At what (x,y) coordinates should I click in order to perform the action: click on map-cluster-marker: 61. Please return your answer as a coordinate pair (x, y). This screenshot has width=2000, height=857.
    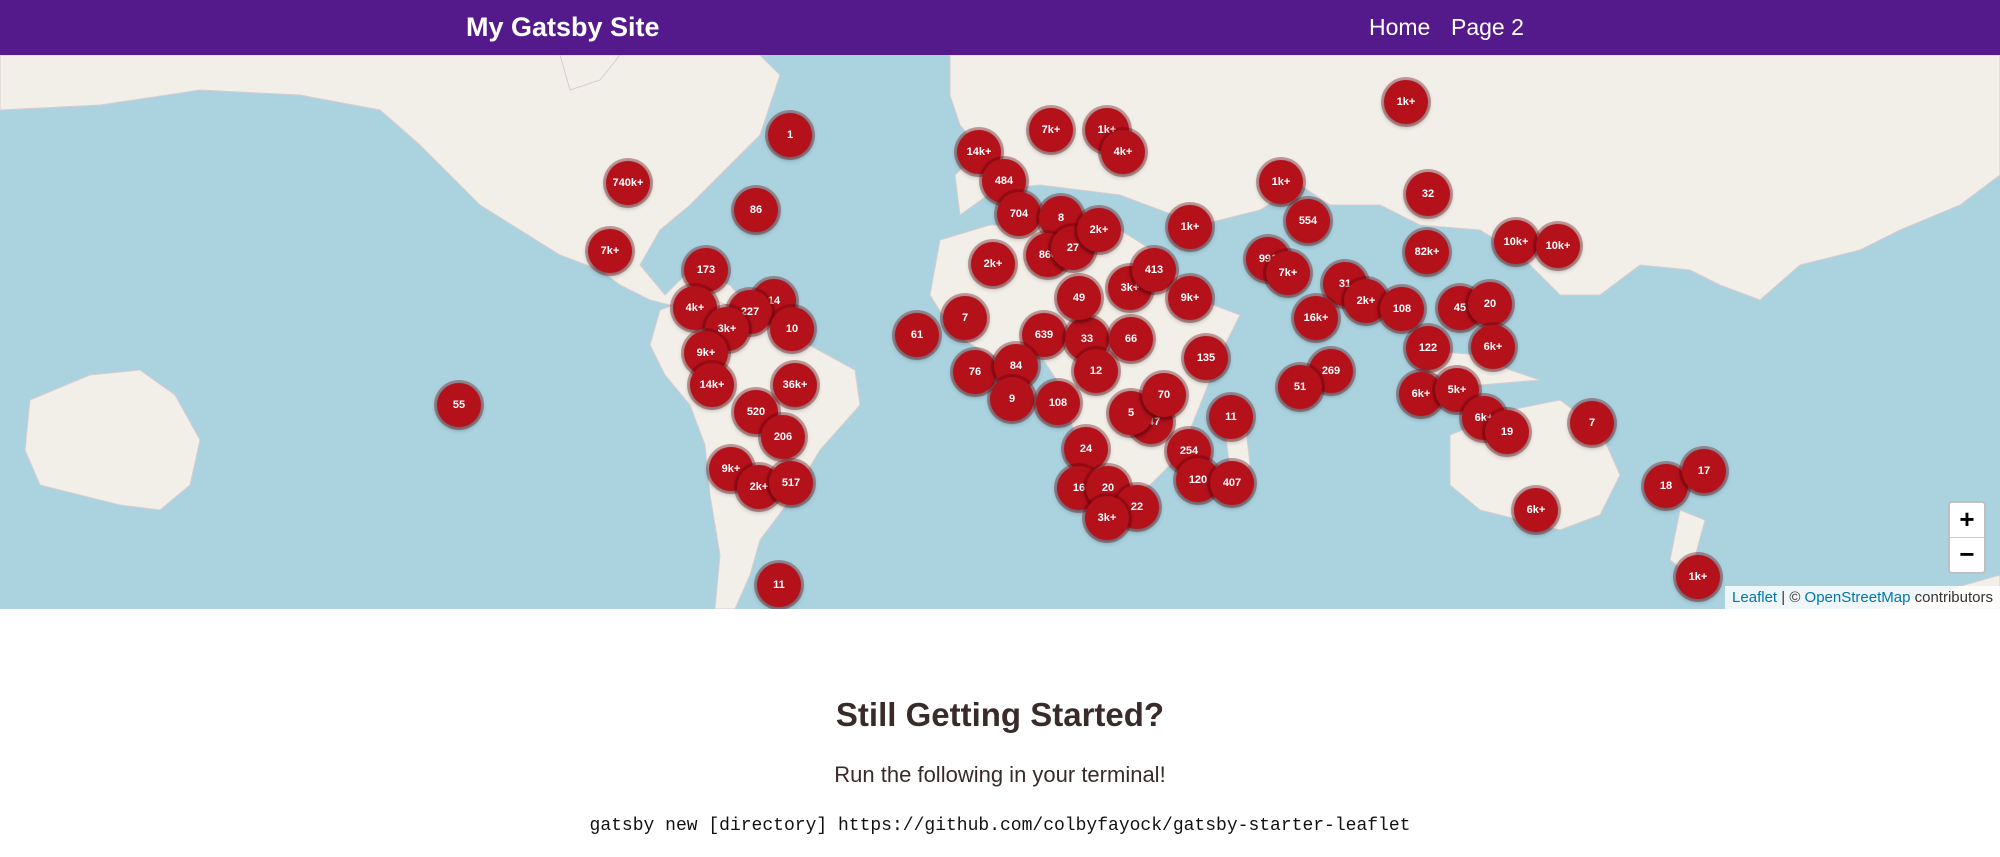
    Looking at the image, I should click on (917, 335).